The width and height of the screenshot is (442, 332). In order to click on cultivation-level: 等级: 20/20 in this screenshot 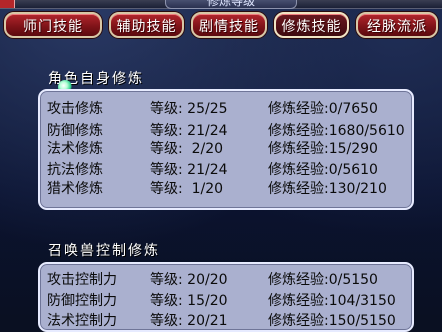, I will do `click(189, 280)`.